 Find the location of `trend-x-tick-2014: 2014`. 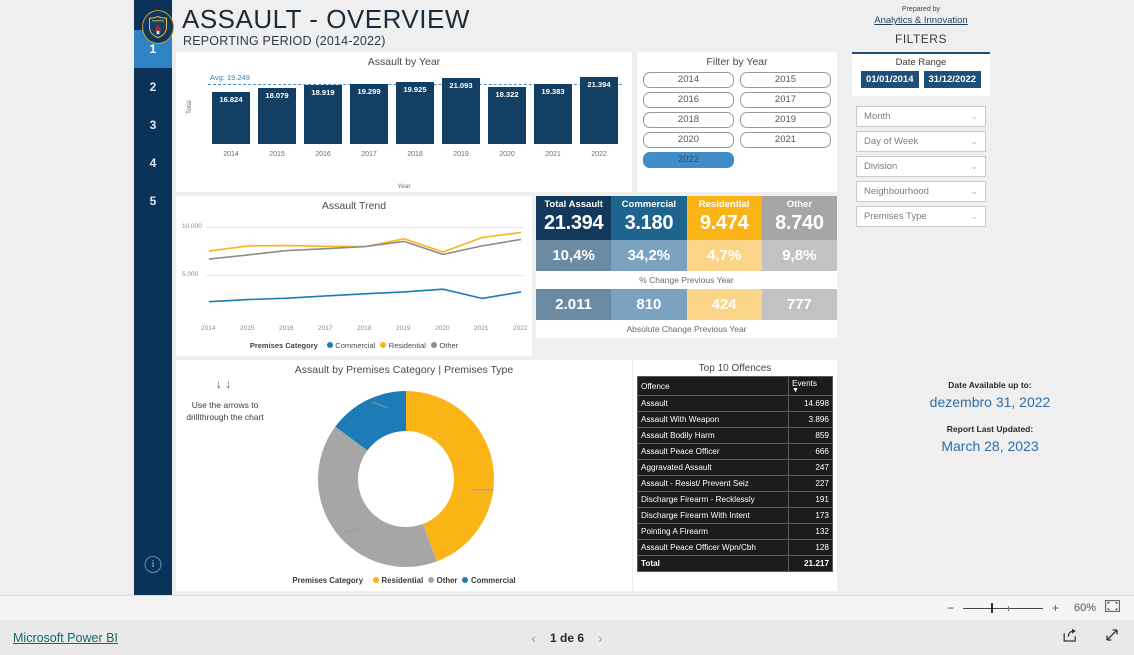

trend-x-tick-2014: 2014 is located at coordinates (208, 328).